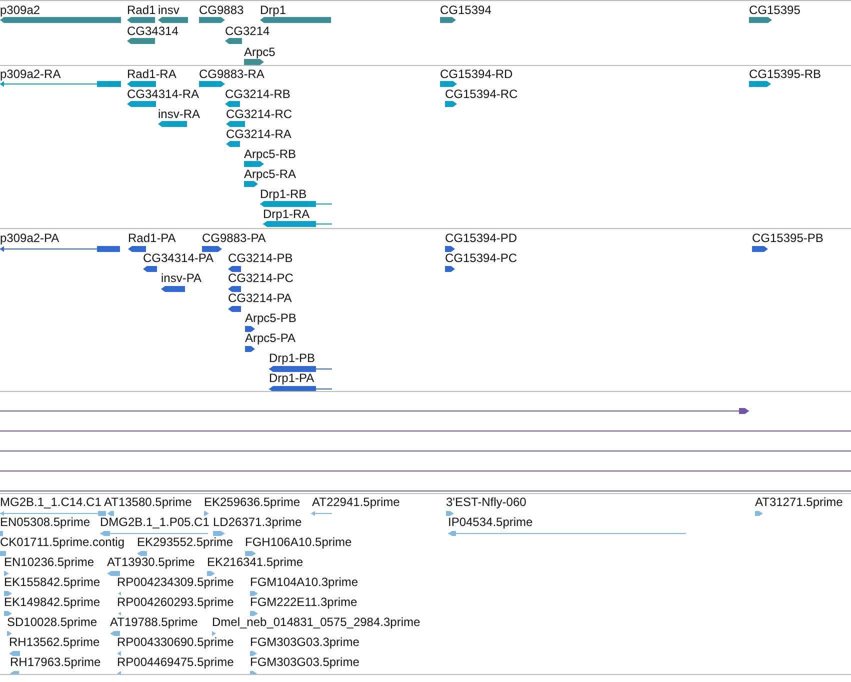 The image size is (851, 682). I want to click on feature-label: insv-RA, so click(179, 114).